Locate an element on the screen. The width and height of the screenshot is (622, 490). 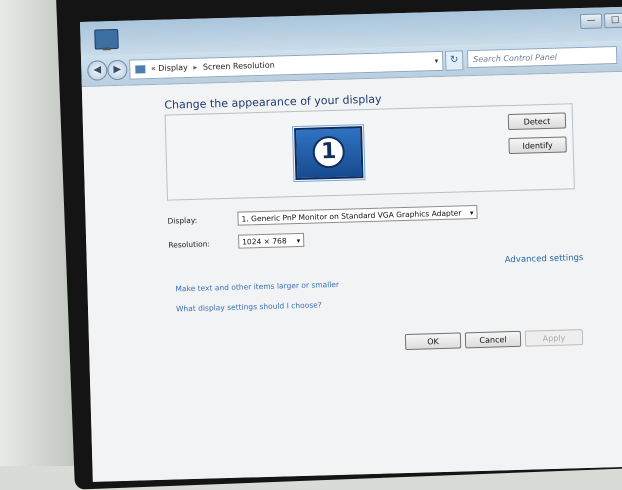
refresh-button: ↻ is located at coordinates (454, 60).